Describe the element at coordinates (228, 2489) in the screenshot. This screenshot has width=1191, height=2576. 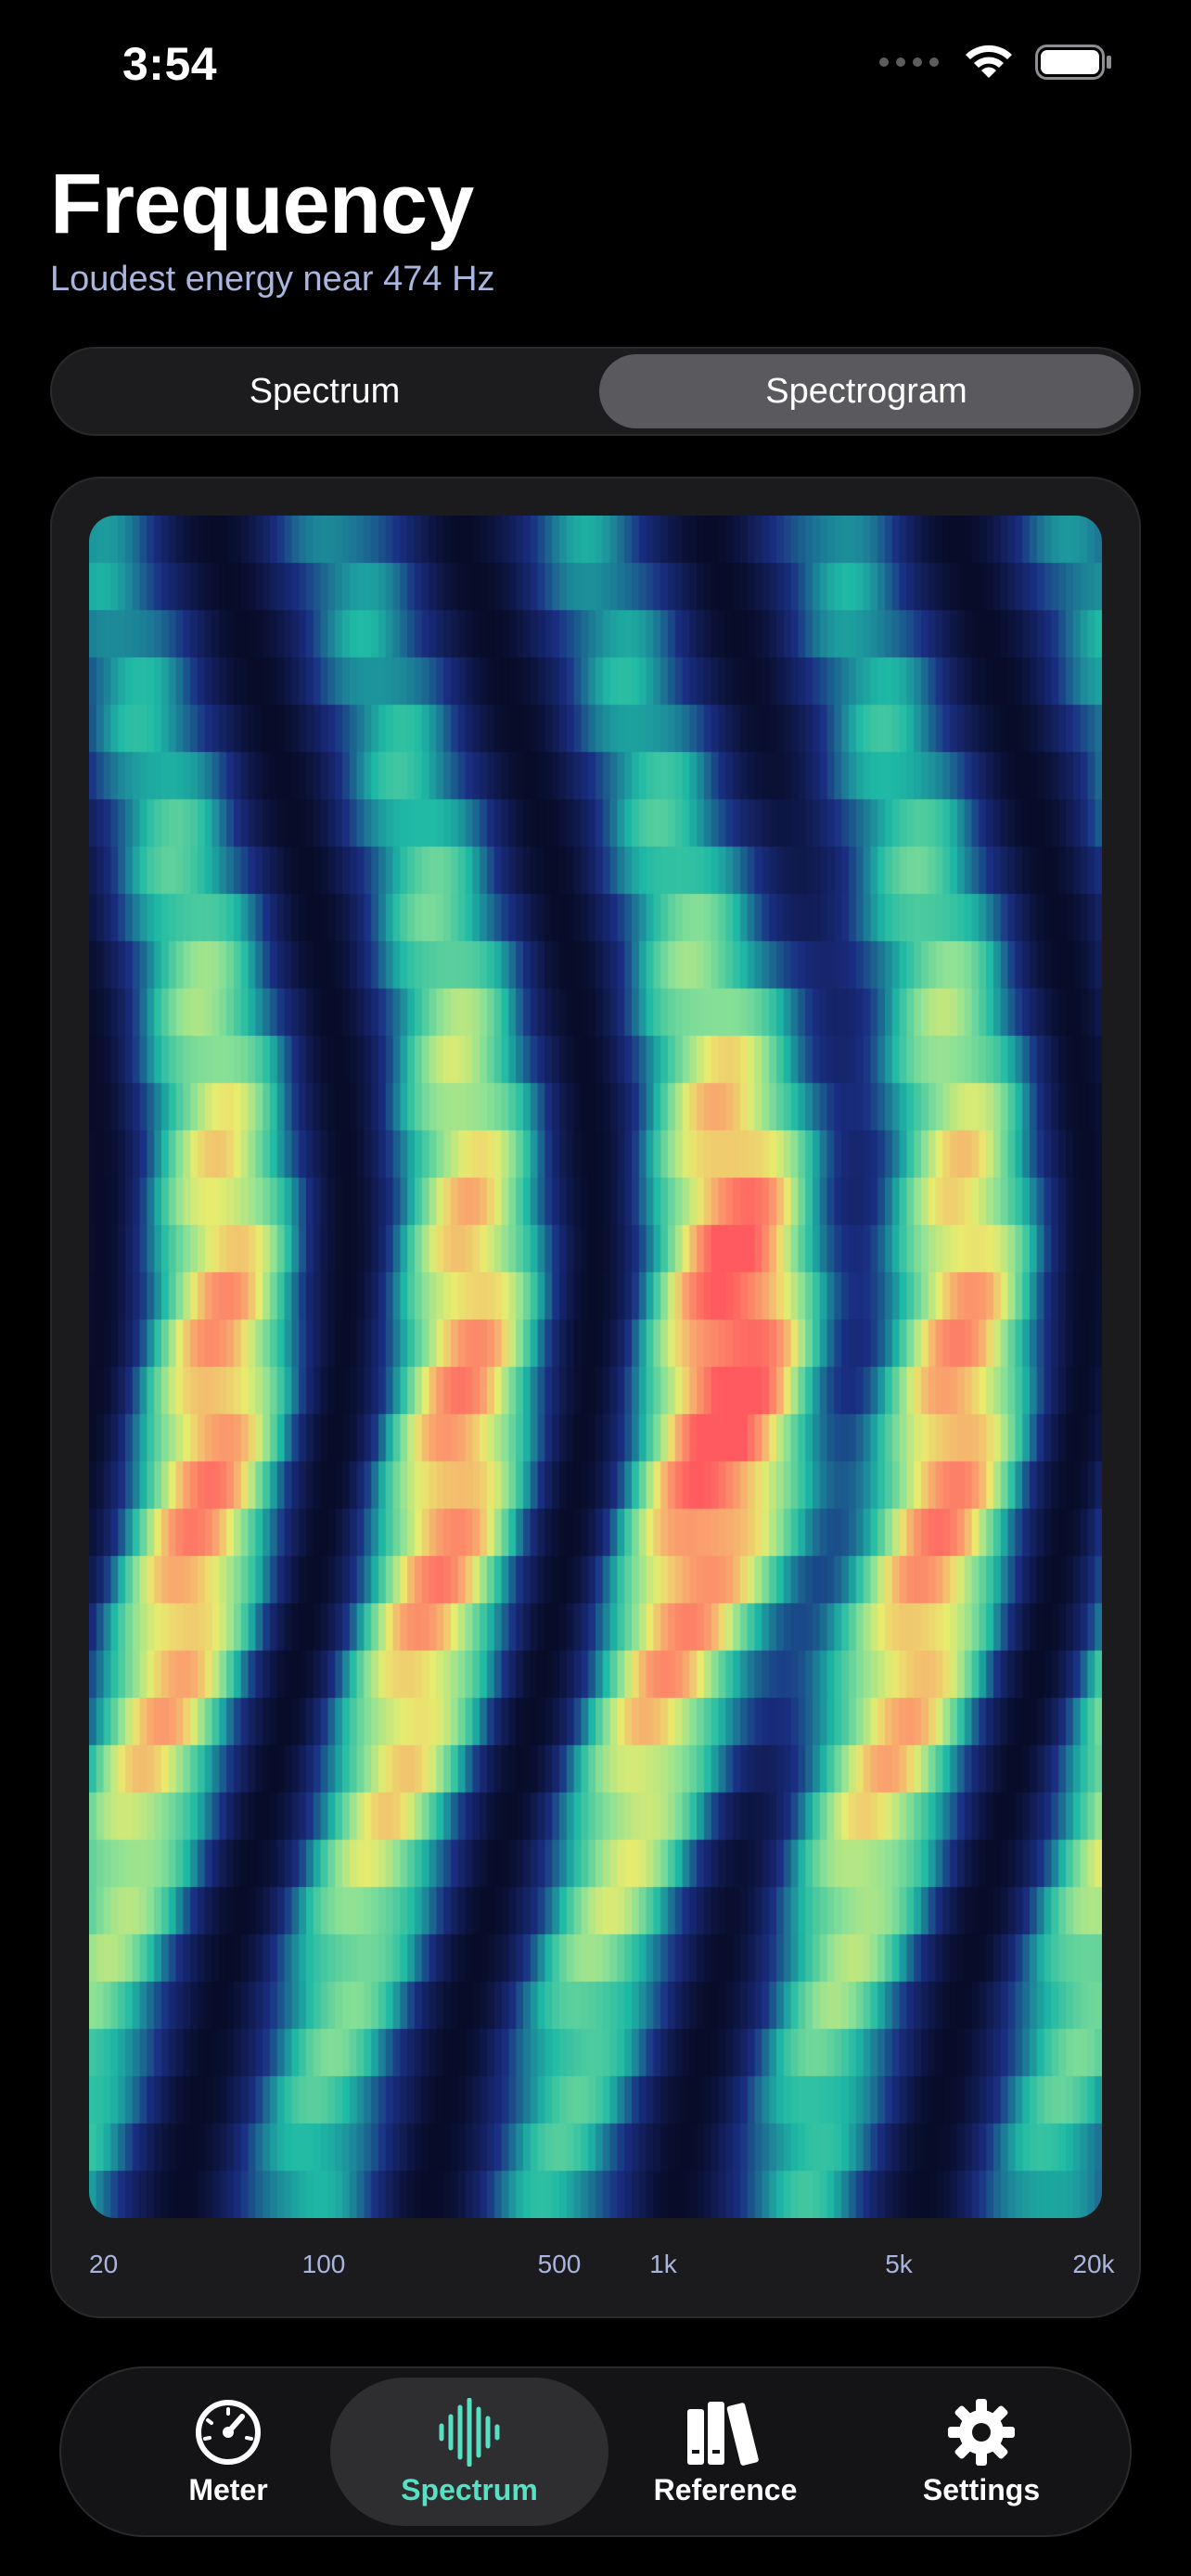
I see `tab-label: Meter` at that location.